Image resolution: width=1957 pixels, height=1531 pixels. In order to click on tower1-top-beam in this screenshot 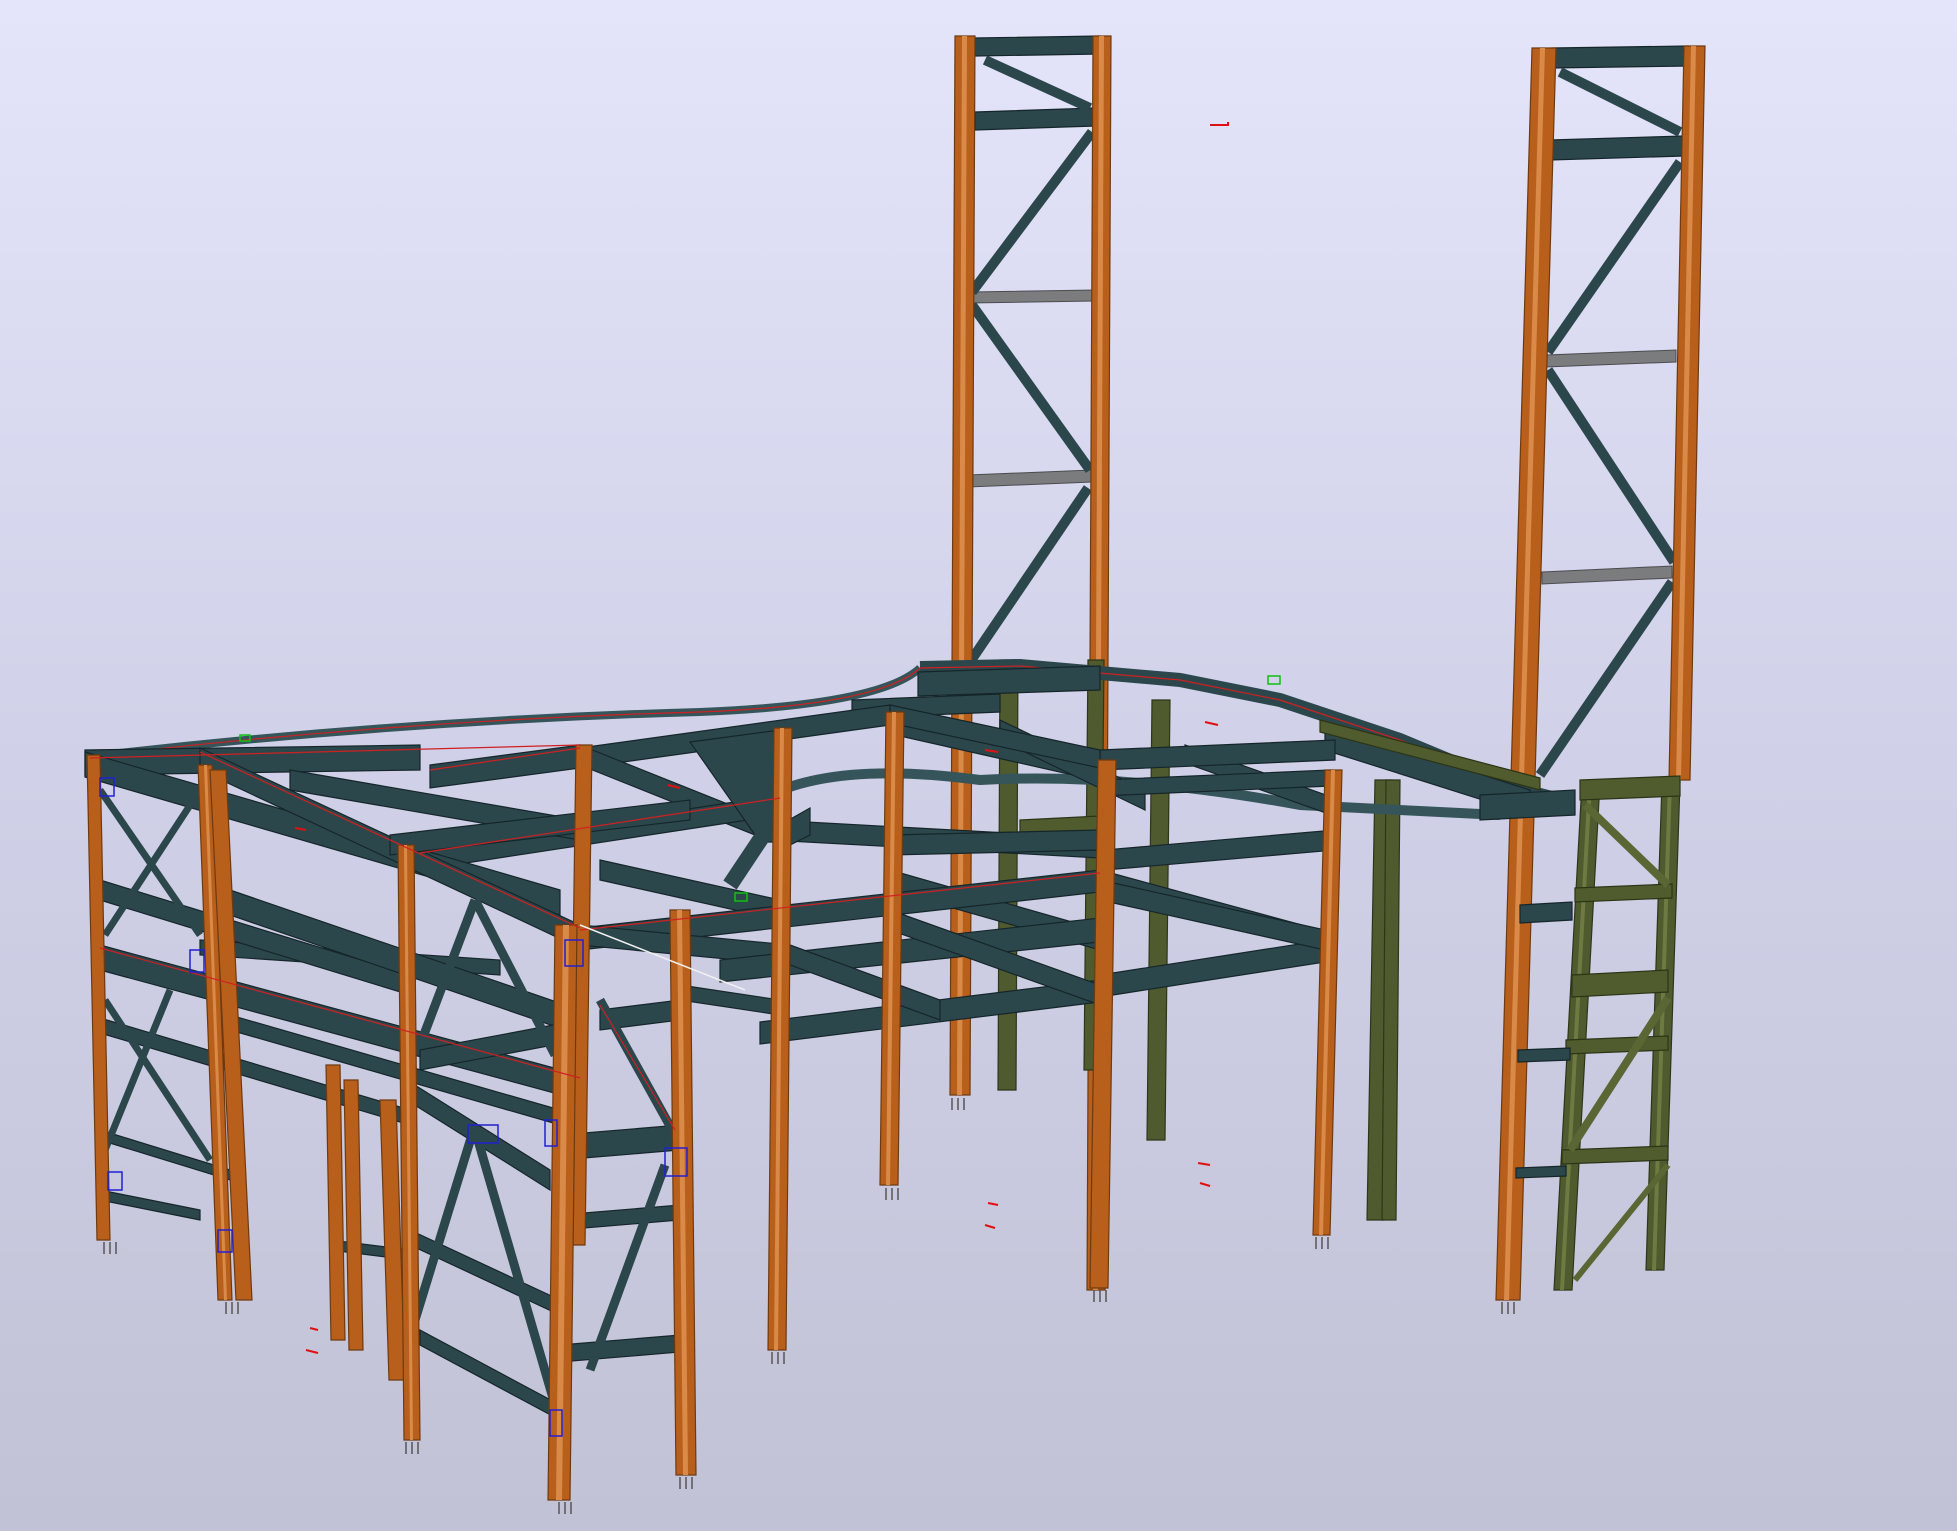, I will do `click(1037, 46)`.